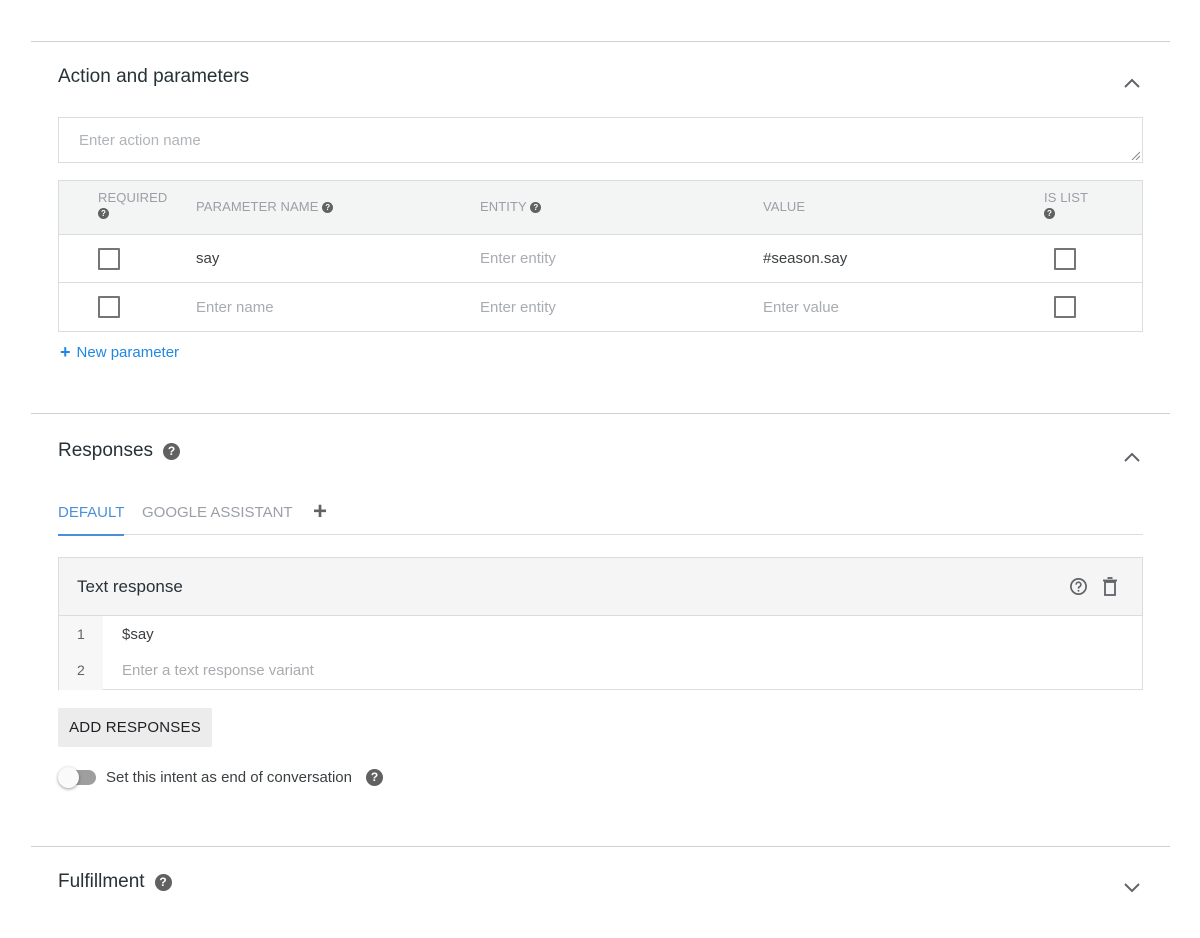 The width and height of the screenshot is (1200, 938). I want to click on end-conversation-toggle, so click(78, 777).